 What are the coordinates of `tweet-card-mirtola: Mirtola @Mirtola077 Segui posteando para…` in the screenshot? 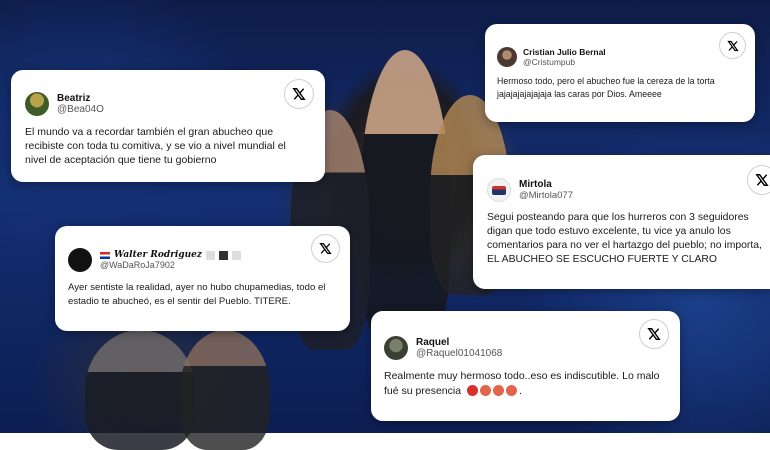 It's located at (621, 222).